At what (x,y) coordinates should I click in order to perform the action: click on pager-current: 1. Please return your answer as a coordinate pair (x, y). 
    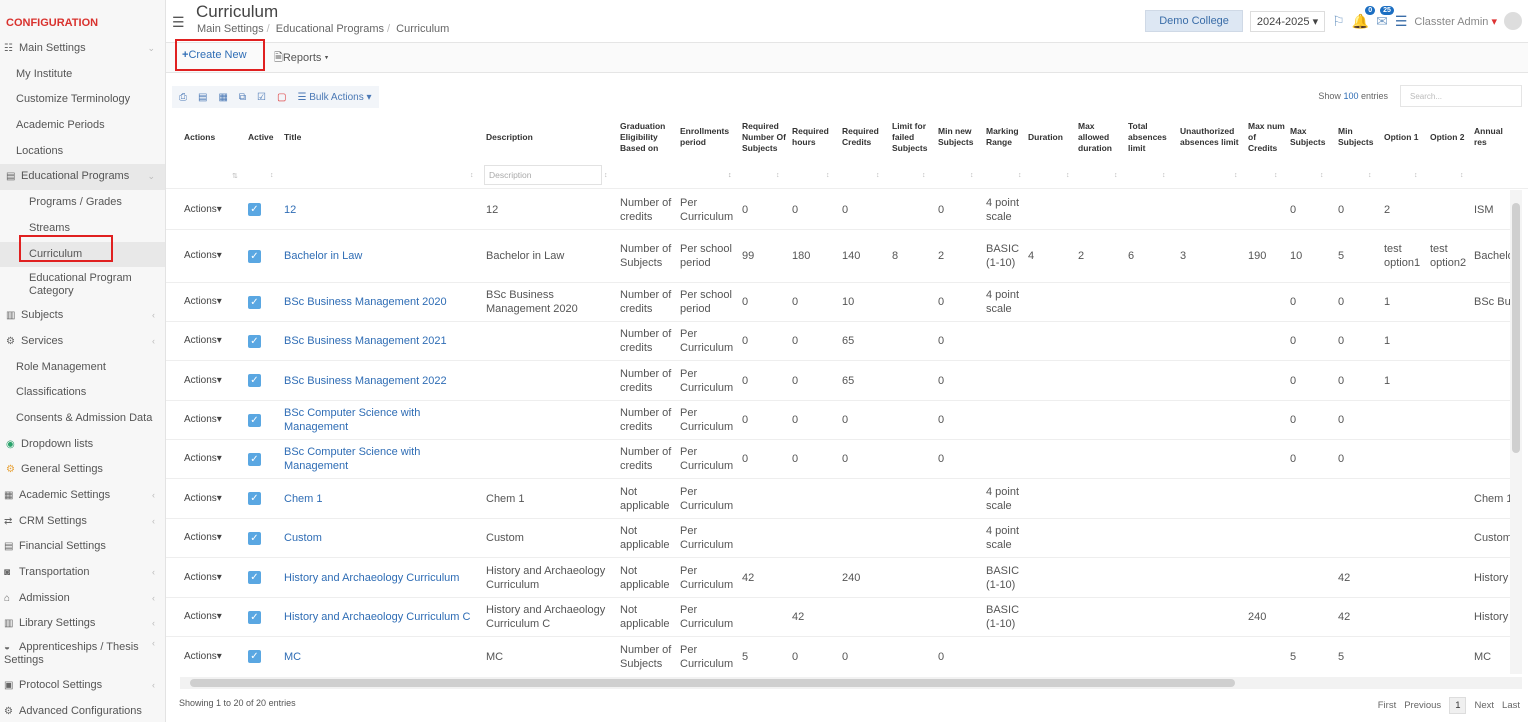
    Looking at the image, I should click on (1458, 705).